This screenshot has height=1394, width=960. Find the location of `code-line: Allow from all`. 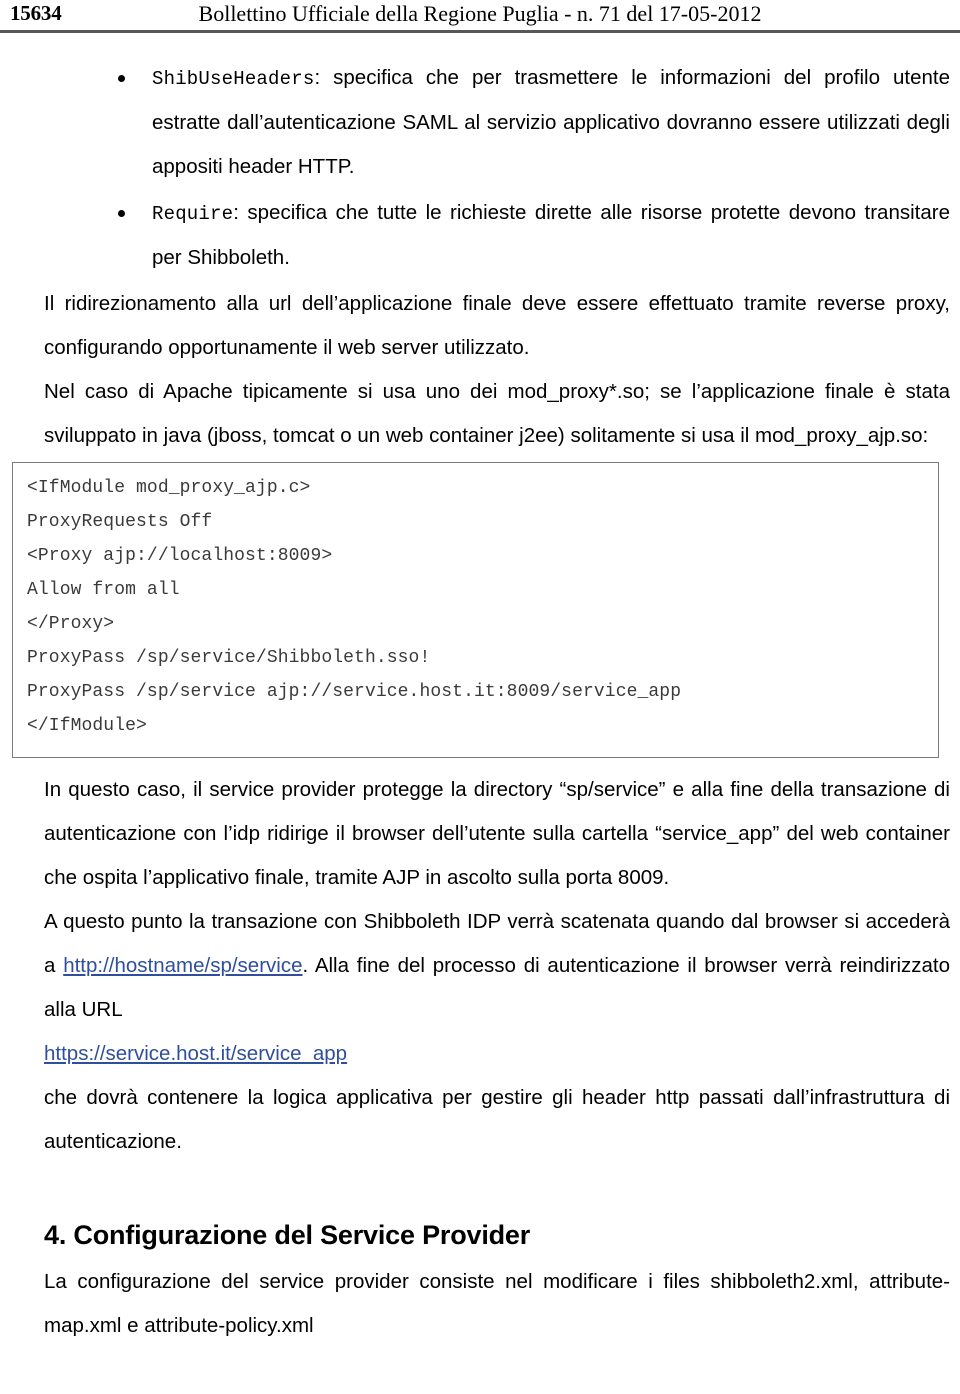

code-line: Allow from all is located at coordinates (103, 590).